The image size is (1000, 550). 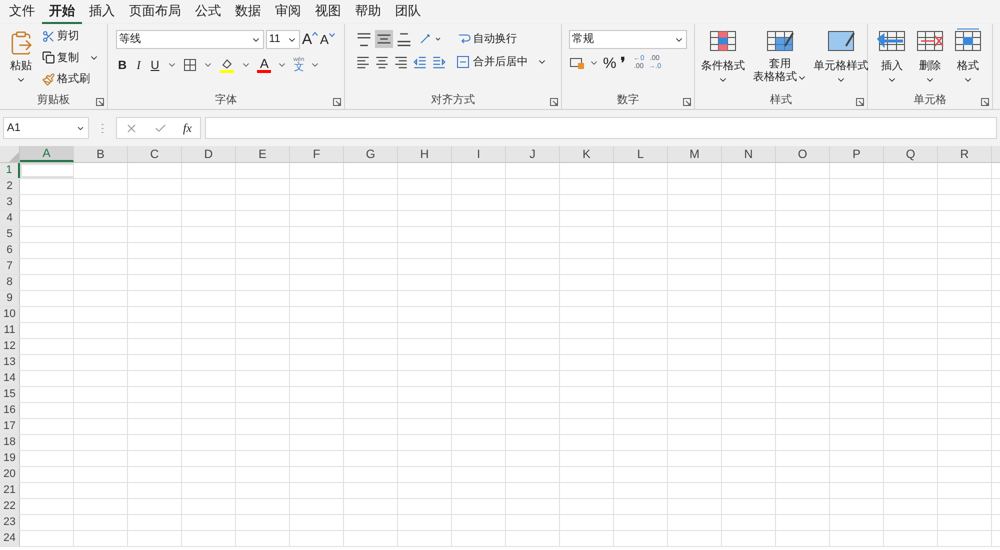 What do you see at coordinates (46, 128) in the screenshot?
I see `name-box: A1` at bounding box center [46, 128].